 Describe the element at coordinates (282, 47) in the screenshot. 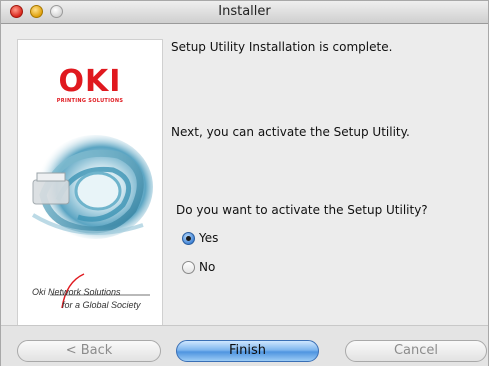

I see `completion-message: Setup Utility Installation is complete.` at that location.